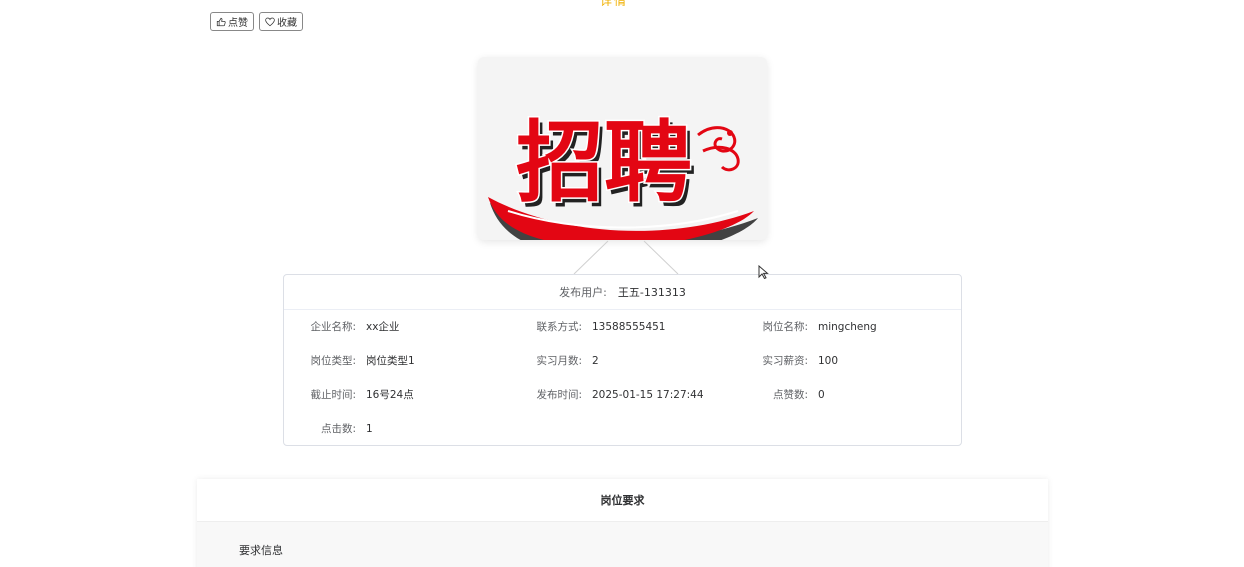  I want to click on like-count-field: 点赞数: 0, so click(798, 395).